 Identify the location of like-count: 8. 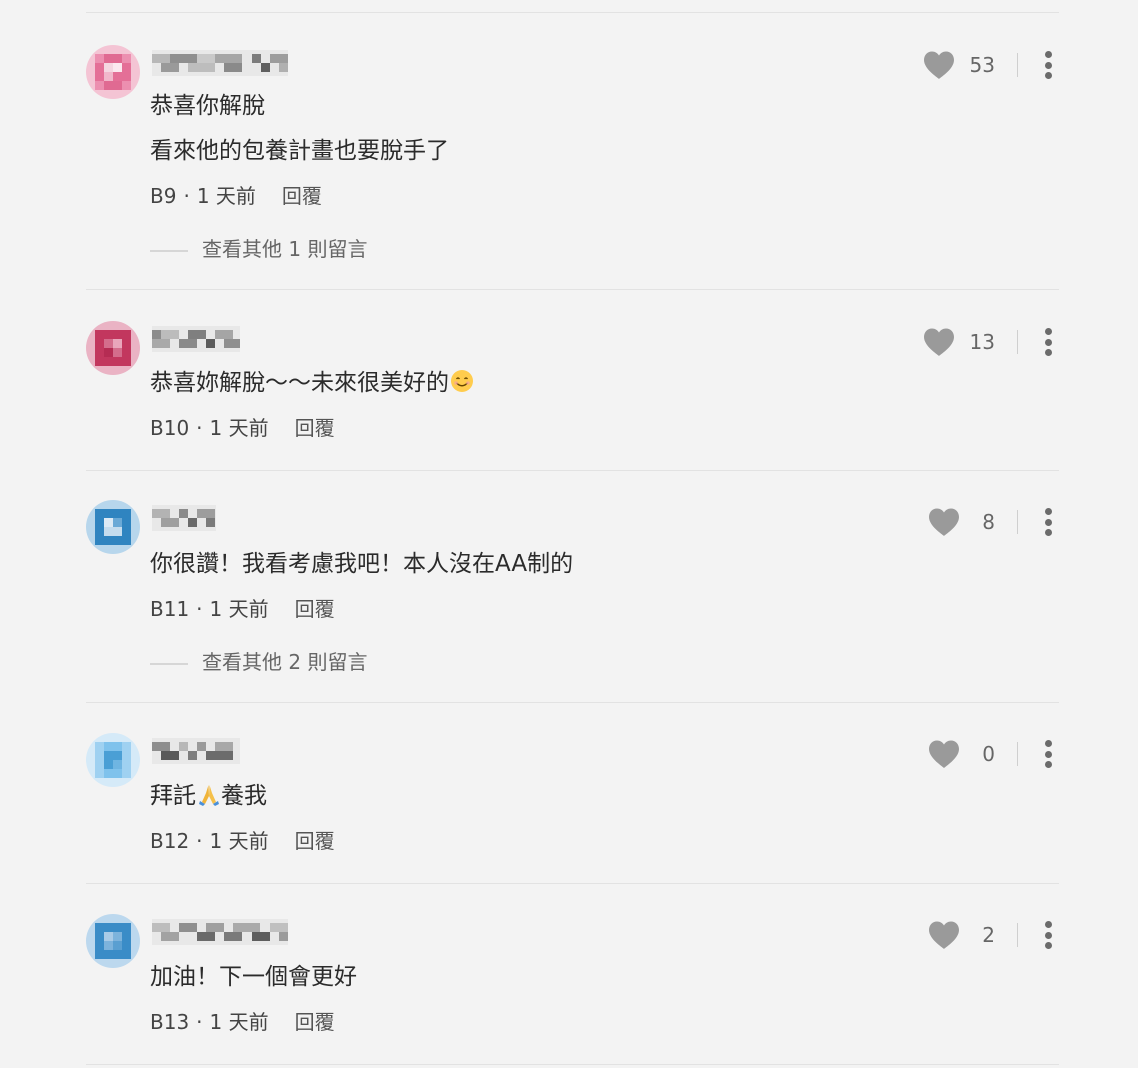
(988, 522).